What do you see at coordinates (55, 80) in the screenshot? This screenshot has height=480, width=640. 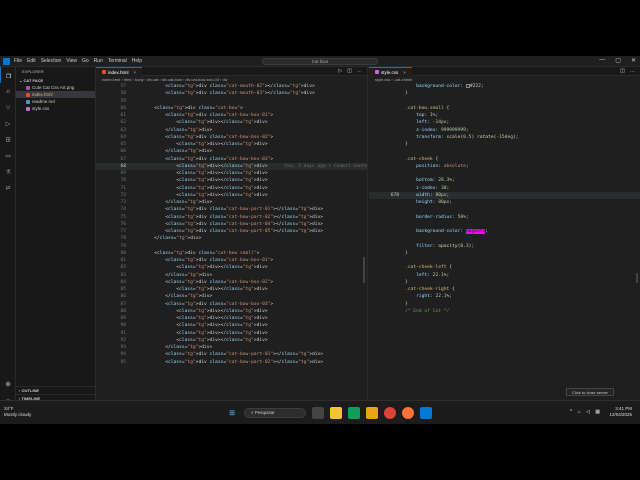 I see `workspace-folder: ⌄ CAT FACE` at bounding box center [55, 80].